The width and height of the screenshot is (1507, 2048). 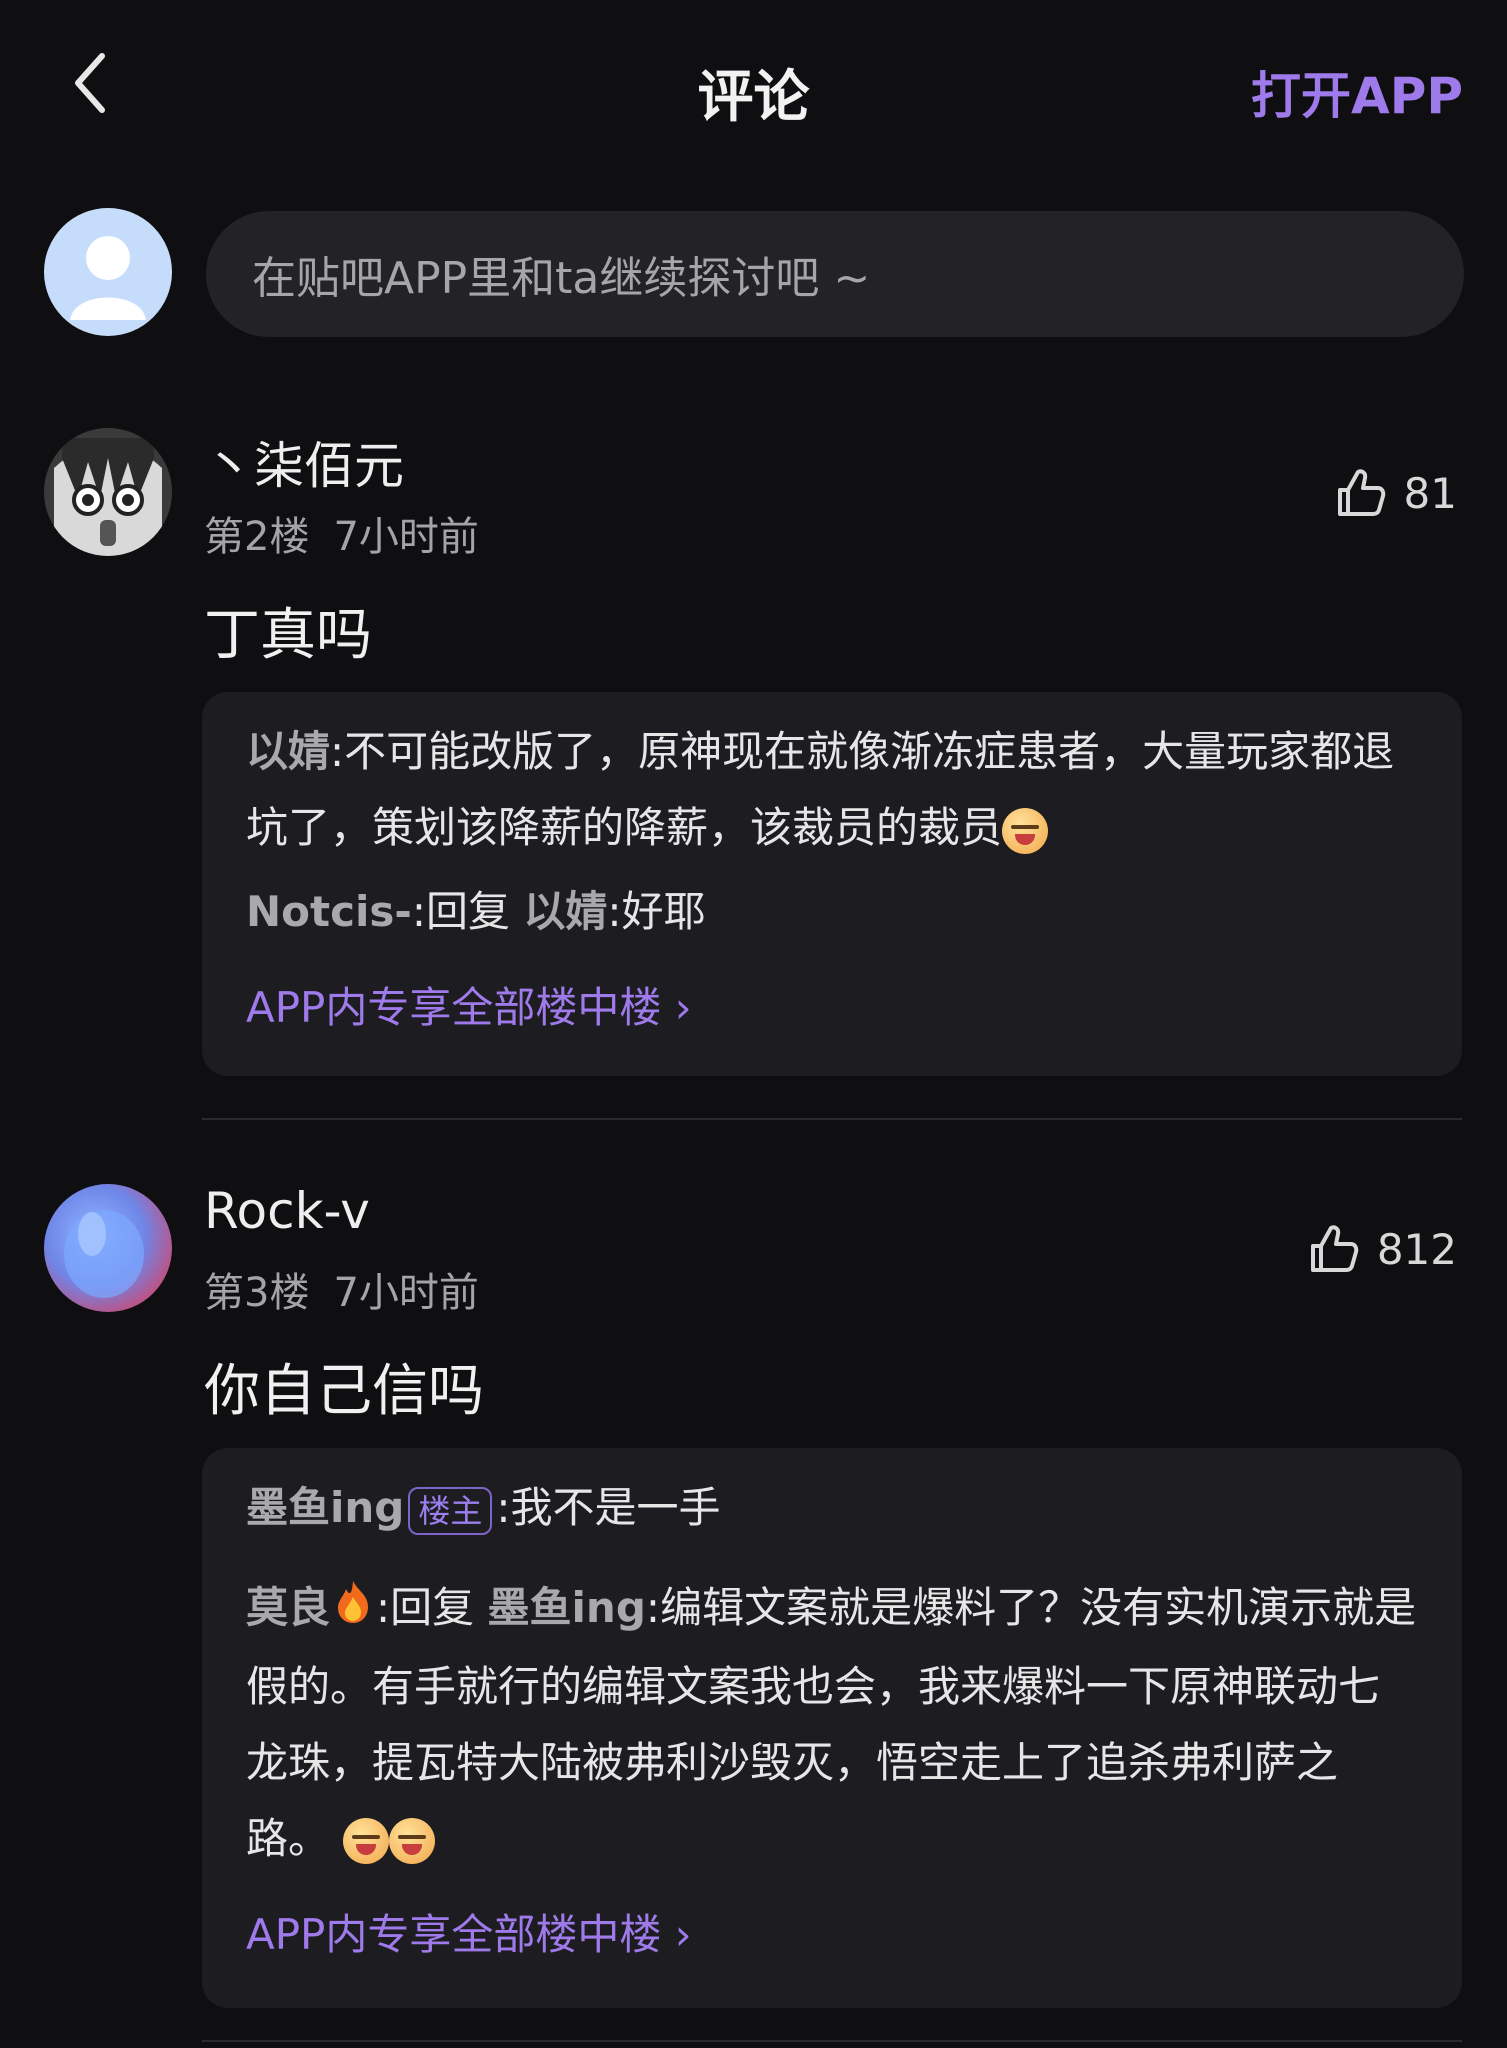 What do you see at coordinates (1416, 1249) in the screenshot?
I see `like-count: 812` at bounding box center [1416, 1249].